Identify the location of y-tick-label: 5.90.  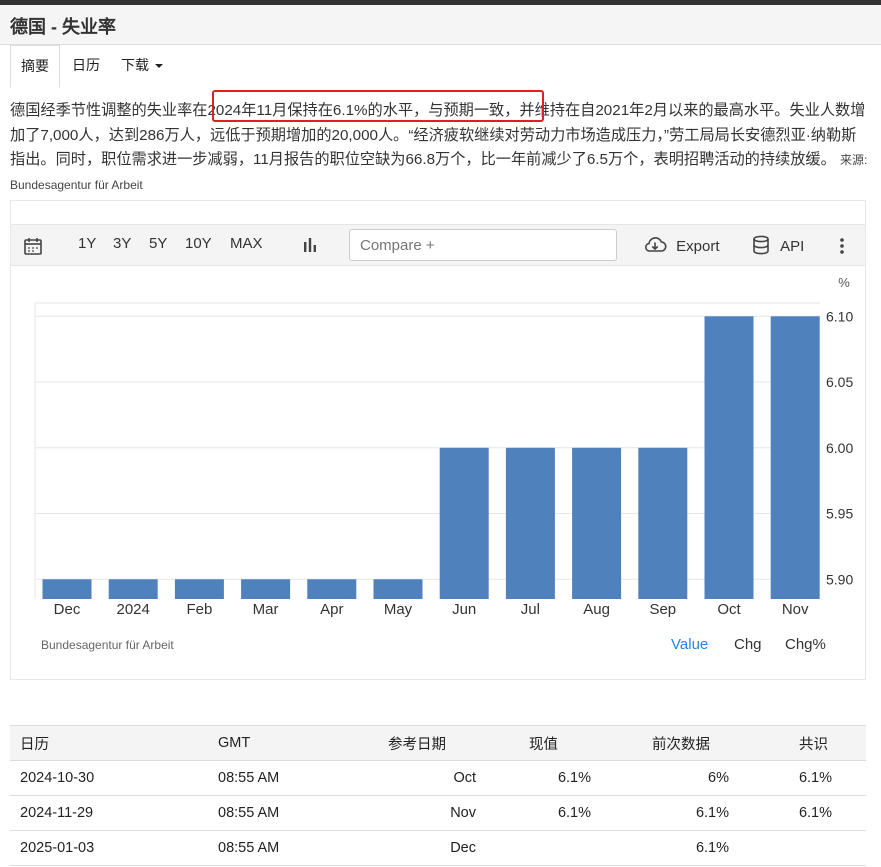
(839, 579).